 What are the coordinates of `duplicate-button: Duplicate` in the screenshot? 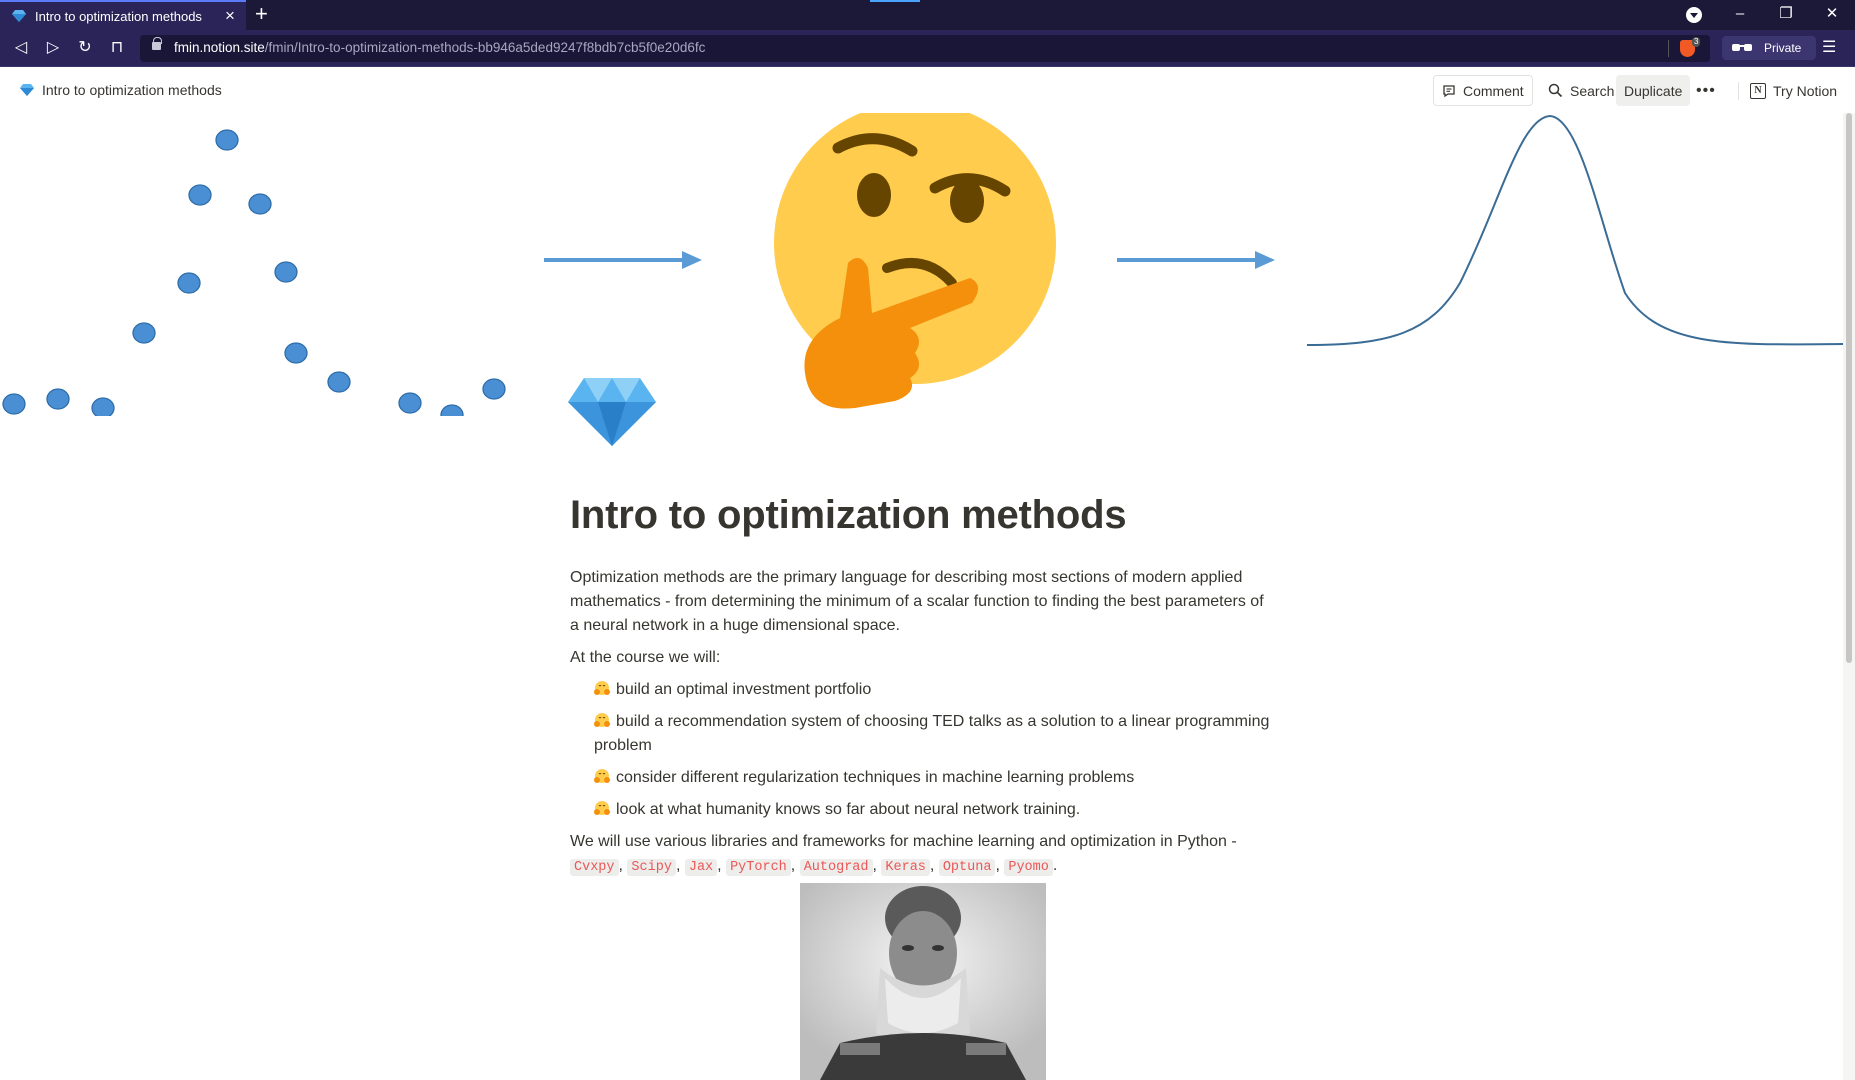 It's located at (1653, 90).